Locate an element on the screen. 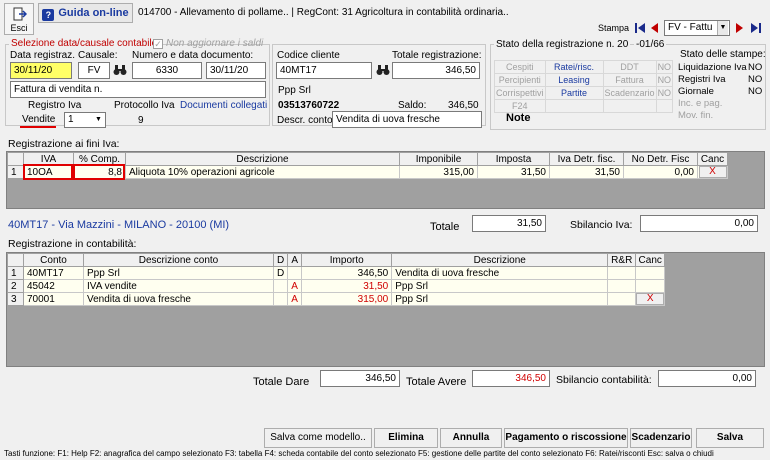 The height and width of the screenshot is (460, 770). status-empty is located at coordinates (664, 106).